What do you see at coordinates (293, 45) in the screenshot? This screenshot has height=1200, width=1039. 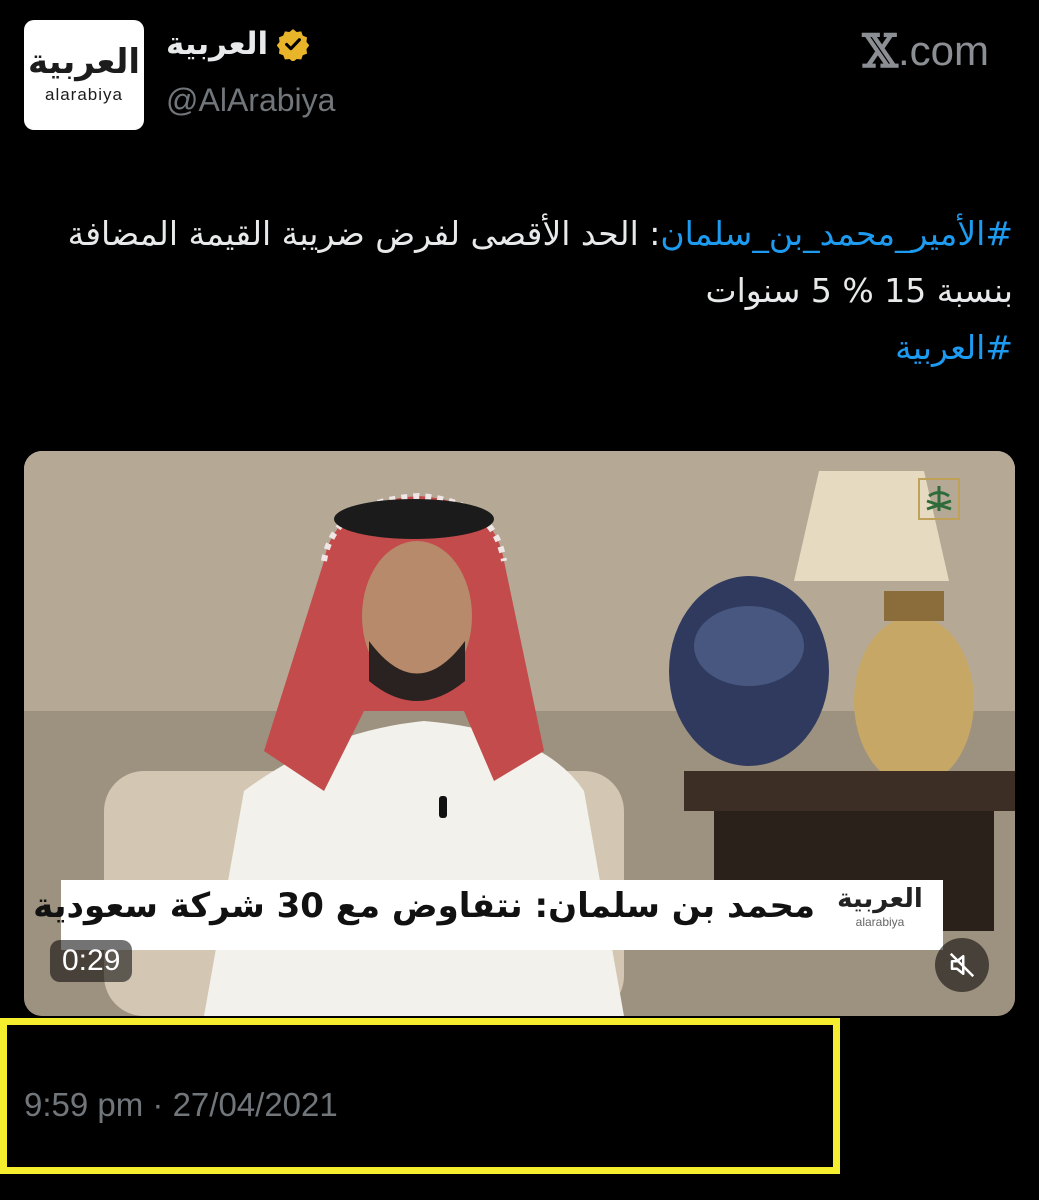 I see `verified-badge-icon` at bounding box center [293, 45].